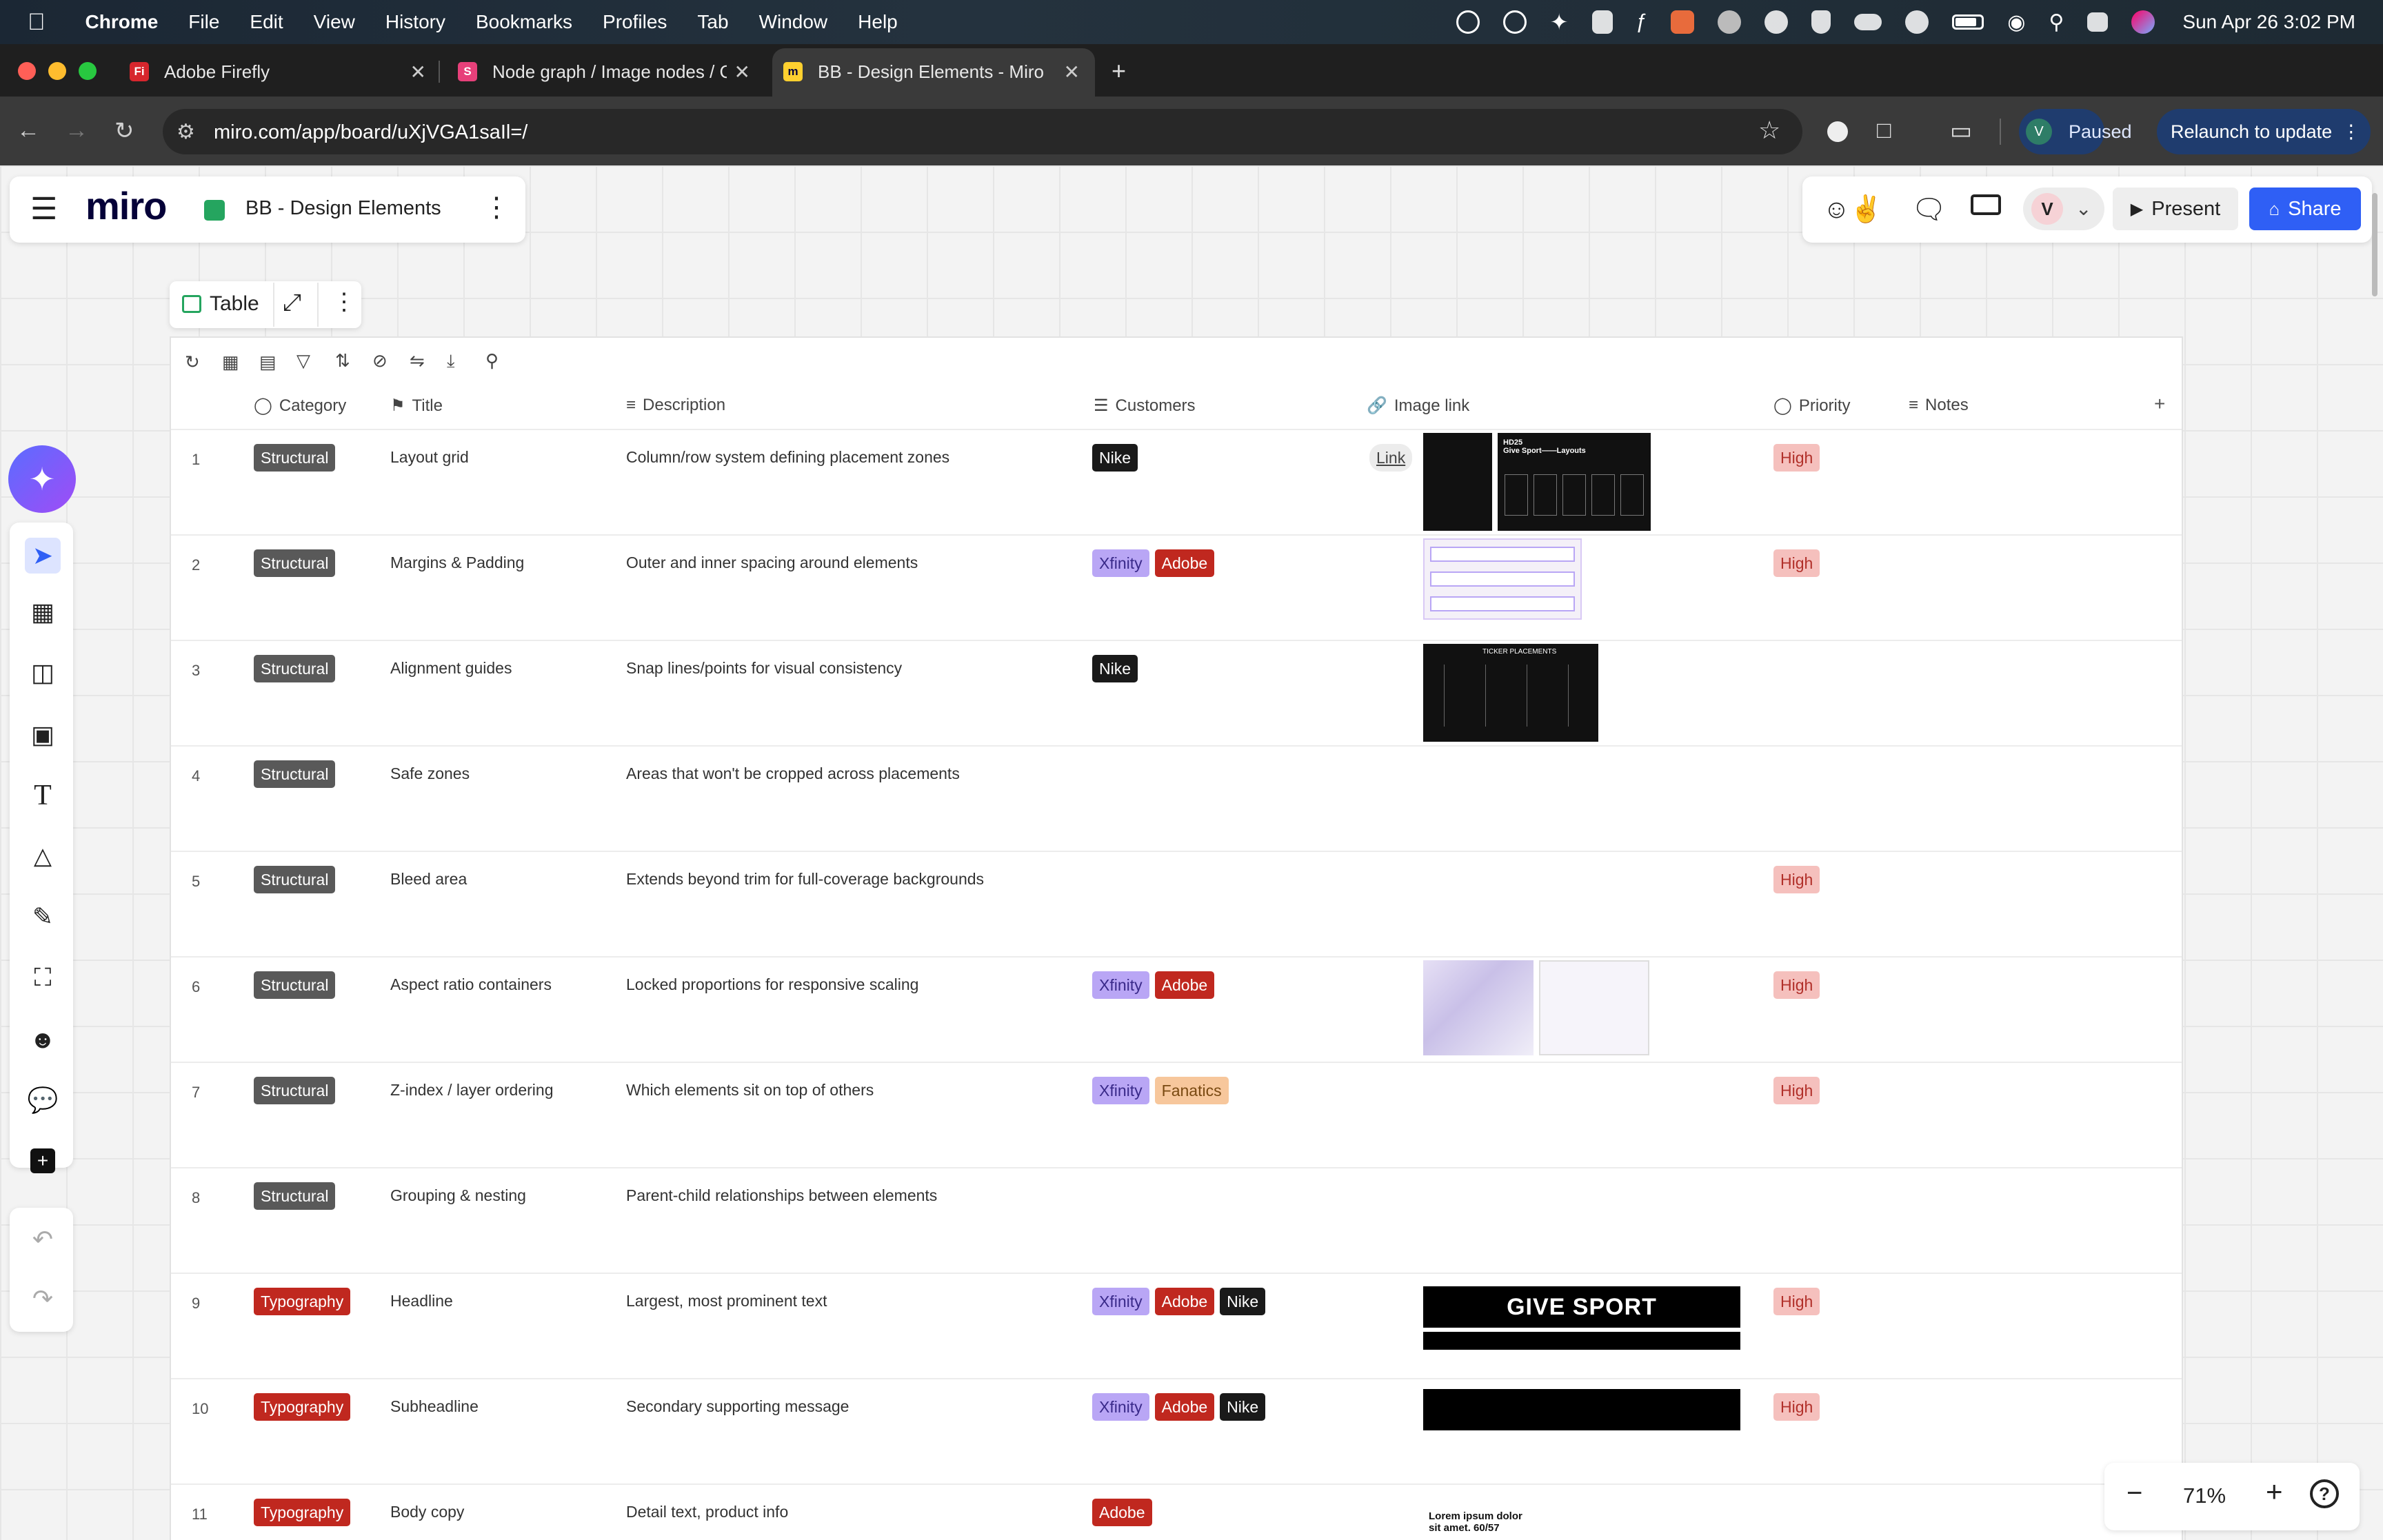 This screenshot has height=1540, width=2383. What do you see at coordinates (1574, 482) in the screenshot?
I see `layout-grid-thumbnail: HD25 Give Sport——Layouts` at bounding box center [1574, 482].